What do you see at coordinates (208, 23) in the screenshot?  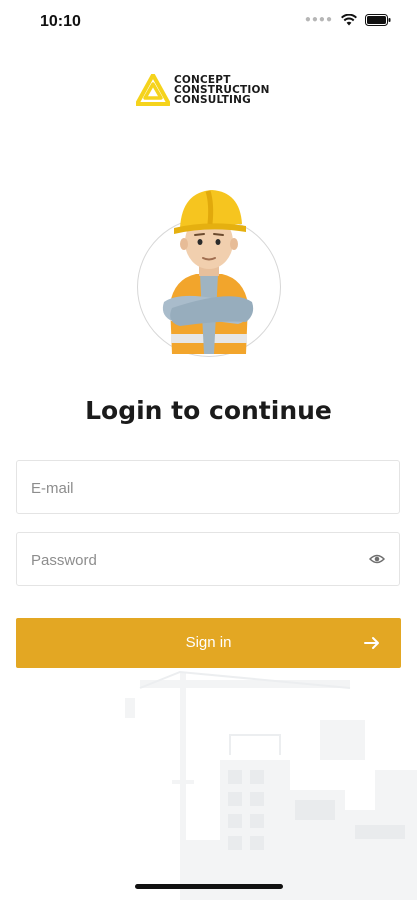 I see `status-bar: 10:10 ●●●●` at bounding box center [208, 23].